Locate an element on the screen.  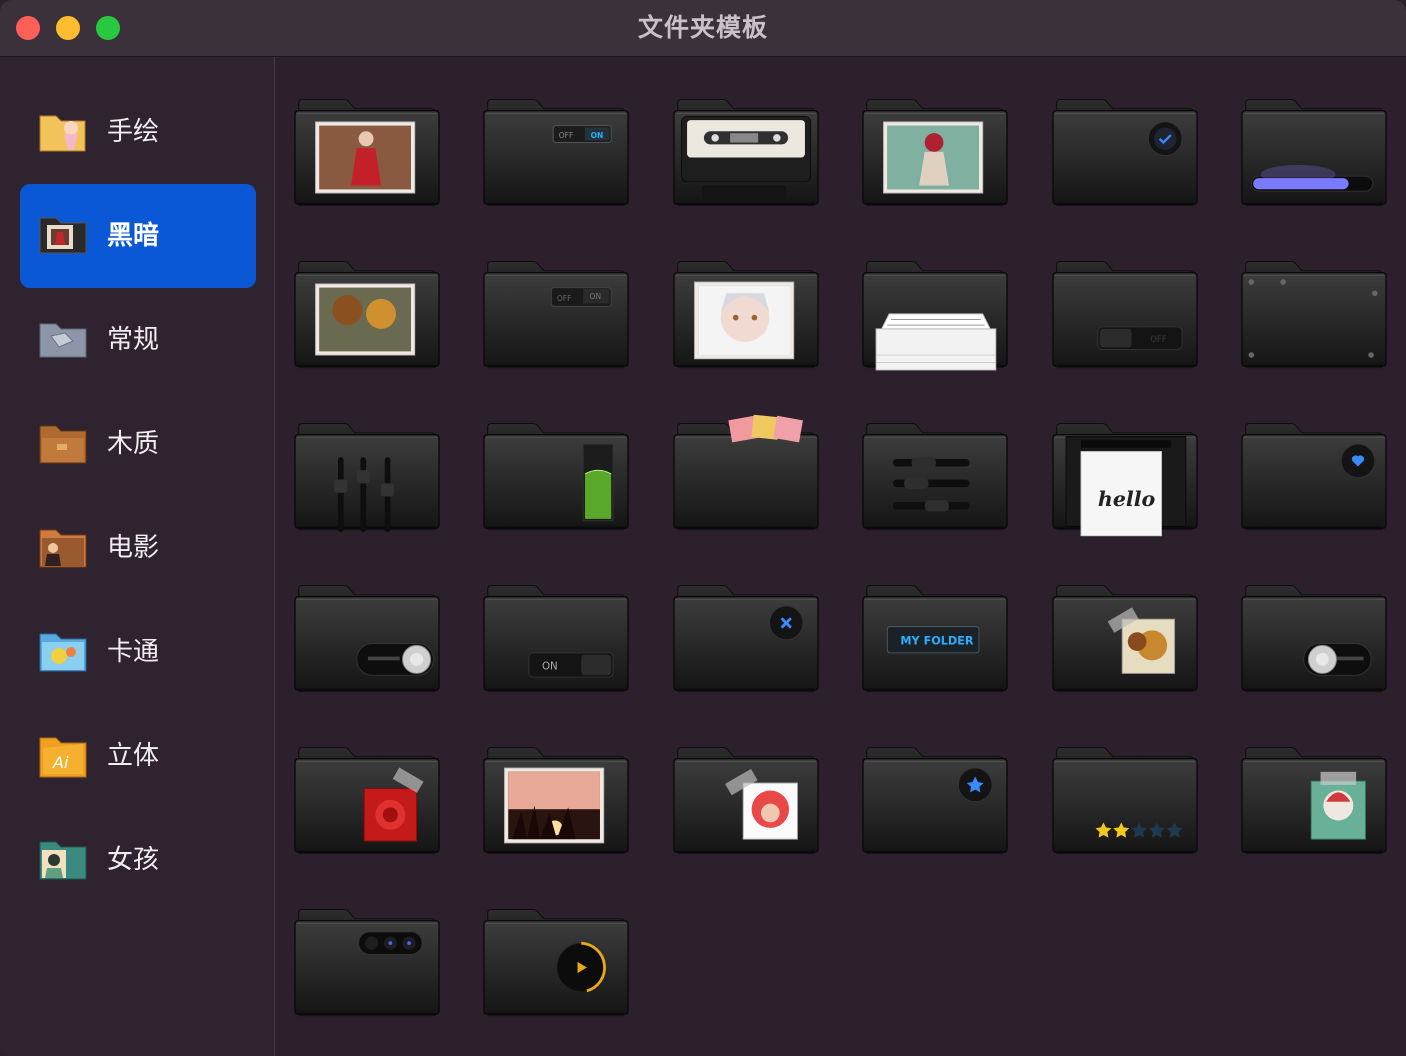
sticker-teddy-folder-icon is located at coordinates (1124, 639).